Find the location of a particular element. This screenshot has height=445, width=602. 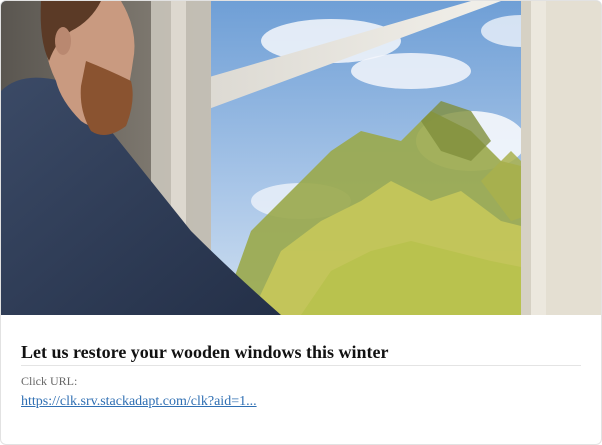

click-url-label: Click URL: is located at coordinates (49, 381).